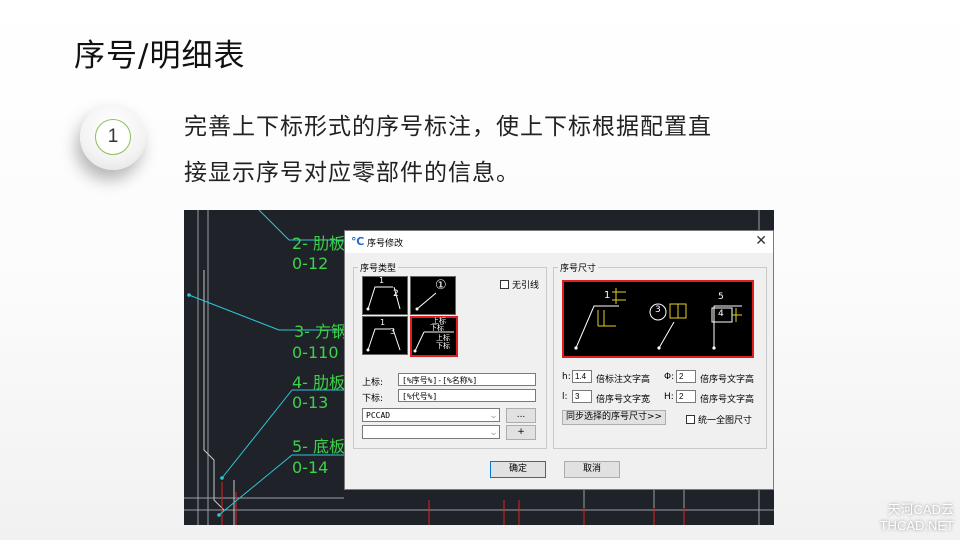 This screenshot has width=960, height=540. What do you see at coordinates (448, 127) in the screenshot?
I see `description-line-1: 完善上下标形式的序号标注，使上下标根据配置直` at bounding box center [448, 127].